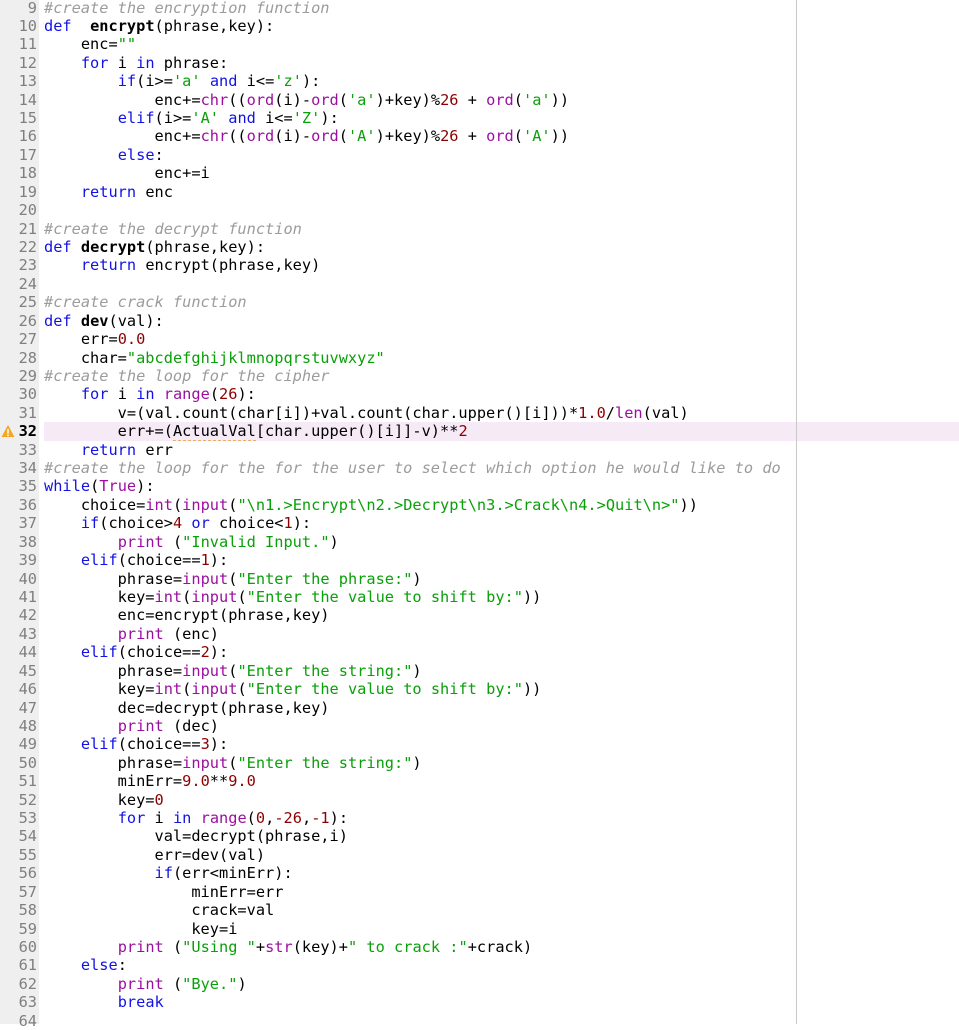  I want to click on code-line: 62 print ("Bye."), so click(479, 984).